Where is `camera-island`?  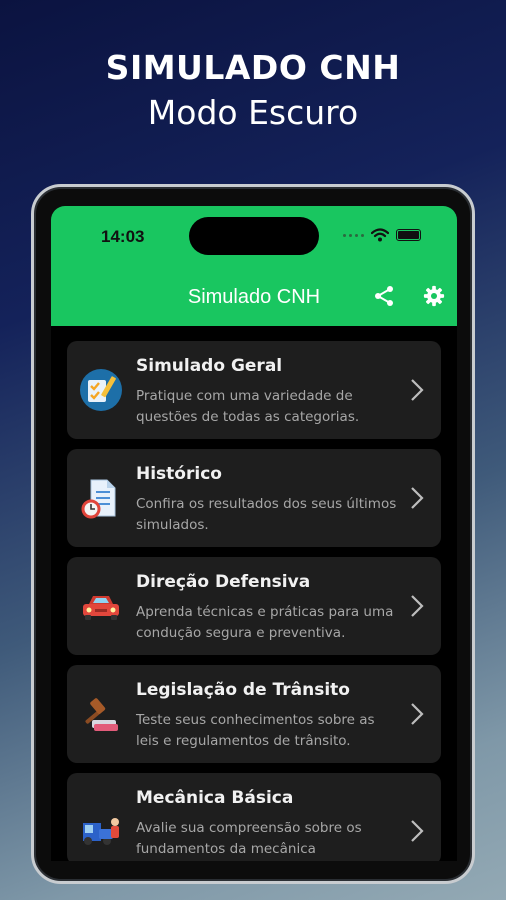 camera-island is located at coordinates (254, 236).